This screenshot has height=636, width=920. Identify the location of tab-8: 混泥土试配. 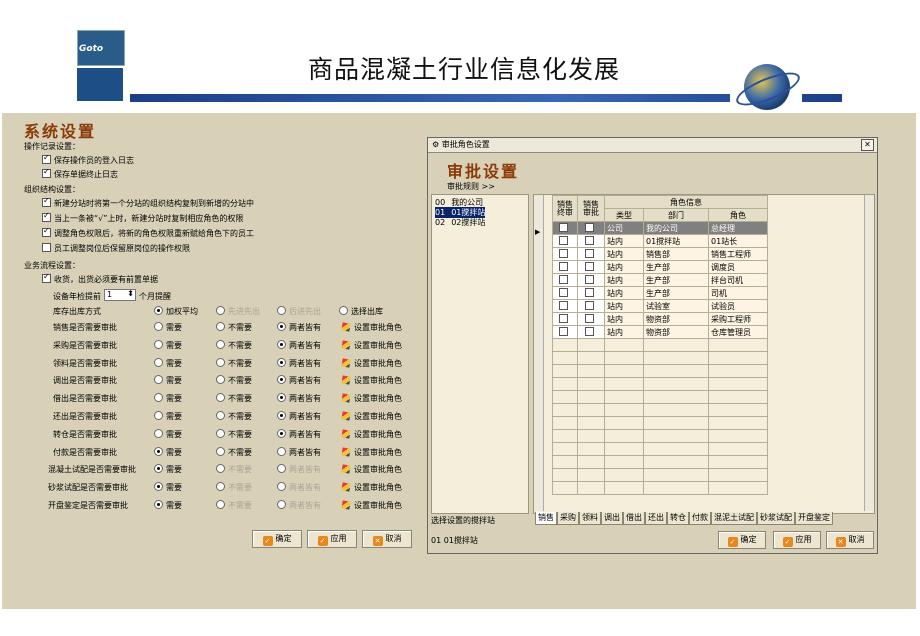
(734, 518).